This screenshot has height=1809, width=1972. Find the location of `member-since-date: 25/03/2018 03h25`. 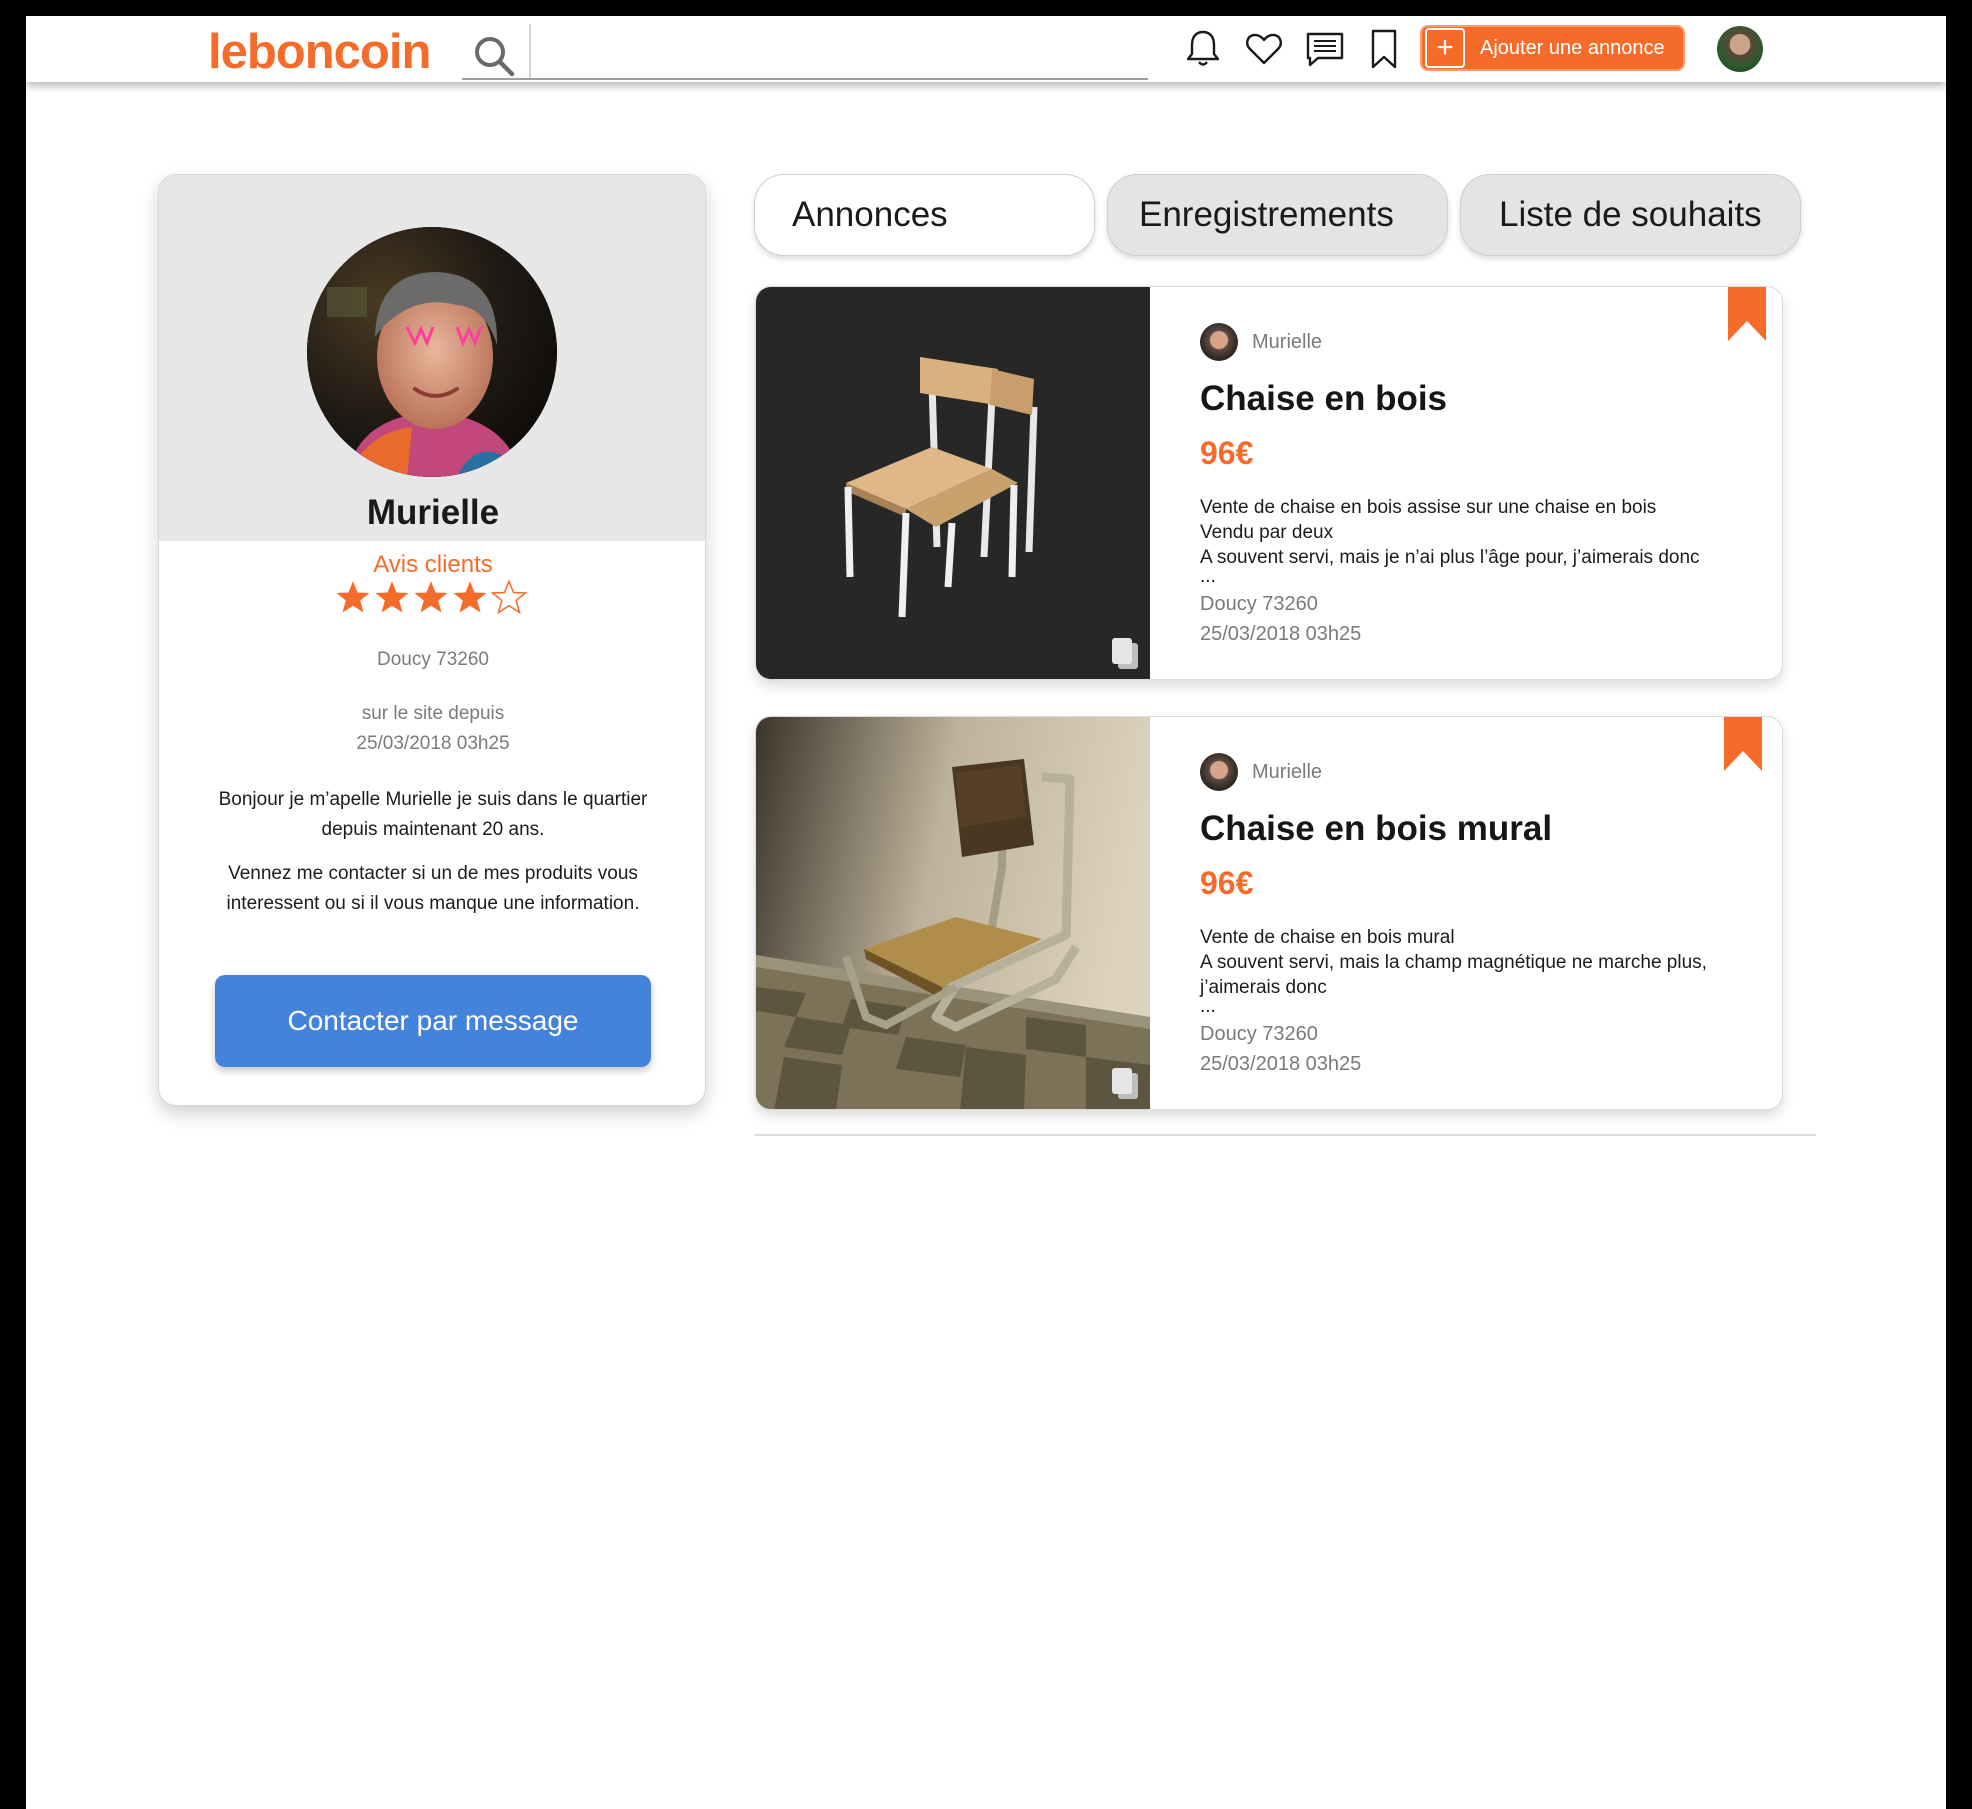

member-since-date: 25/03/2018 03h25 is located at coordinates (433, 743).